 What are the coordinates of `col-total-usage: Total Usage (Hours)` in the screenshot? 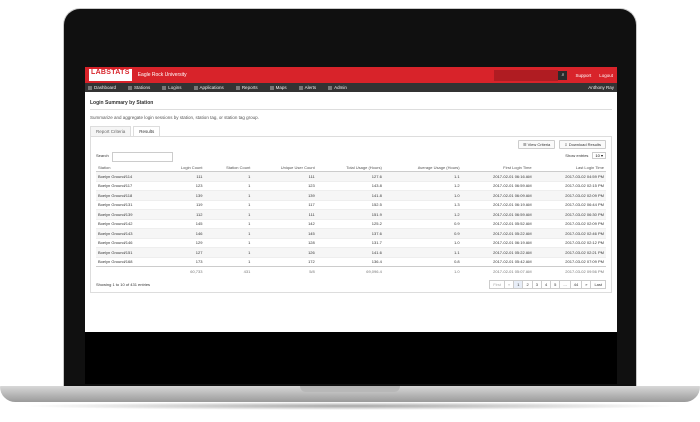 It's located at (350, 168).